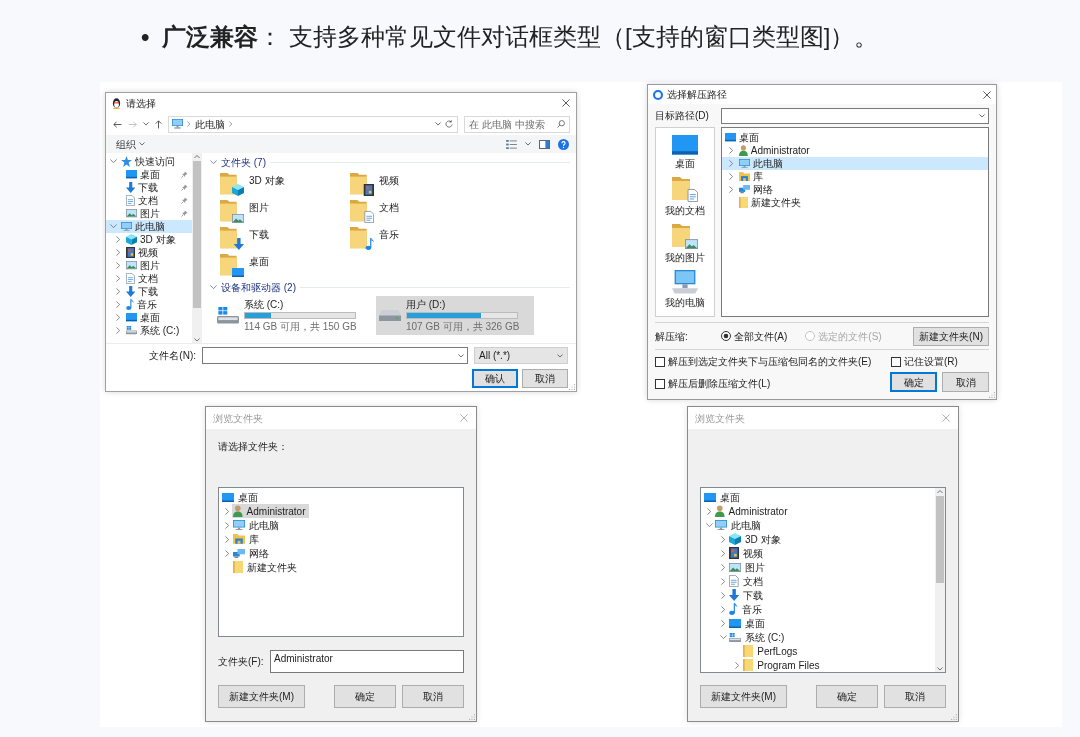 The height and width of the screenshot is (737, 1080). I want to click on new-folder-button: 新建文件夹(N), so click(951, 336).